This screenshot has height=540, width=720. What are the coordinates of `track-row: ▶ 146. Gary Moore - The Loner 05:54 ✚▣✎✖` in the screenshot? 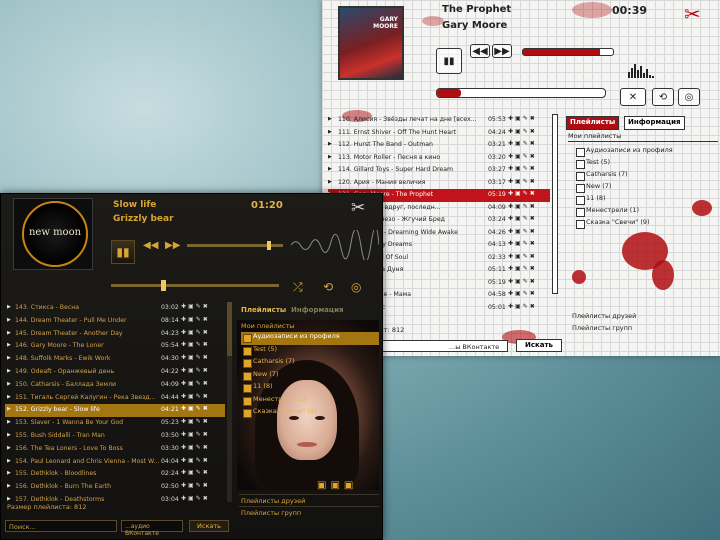 It's located at (115, 346).